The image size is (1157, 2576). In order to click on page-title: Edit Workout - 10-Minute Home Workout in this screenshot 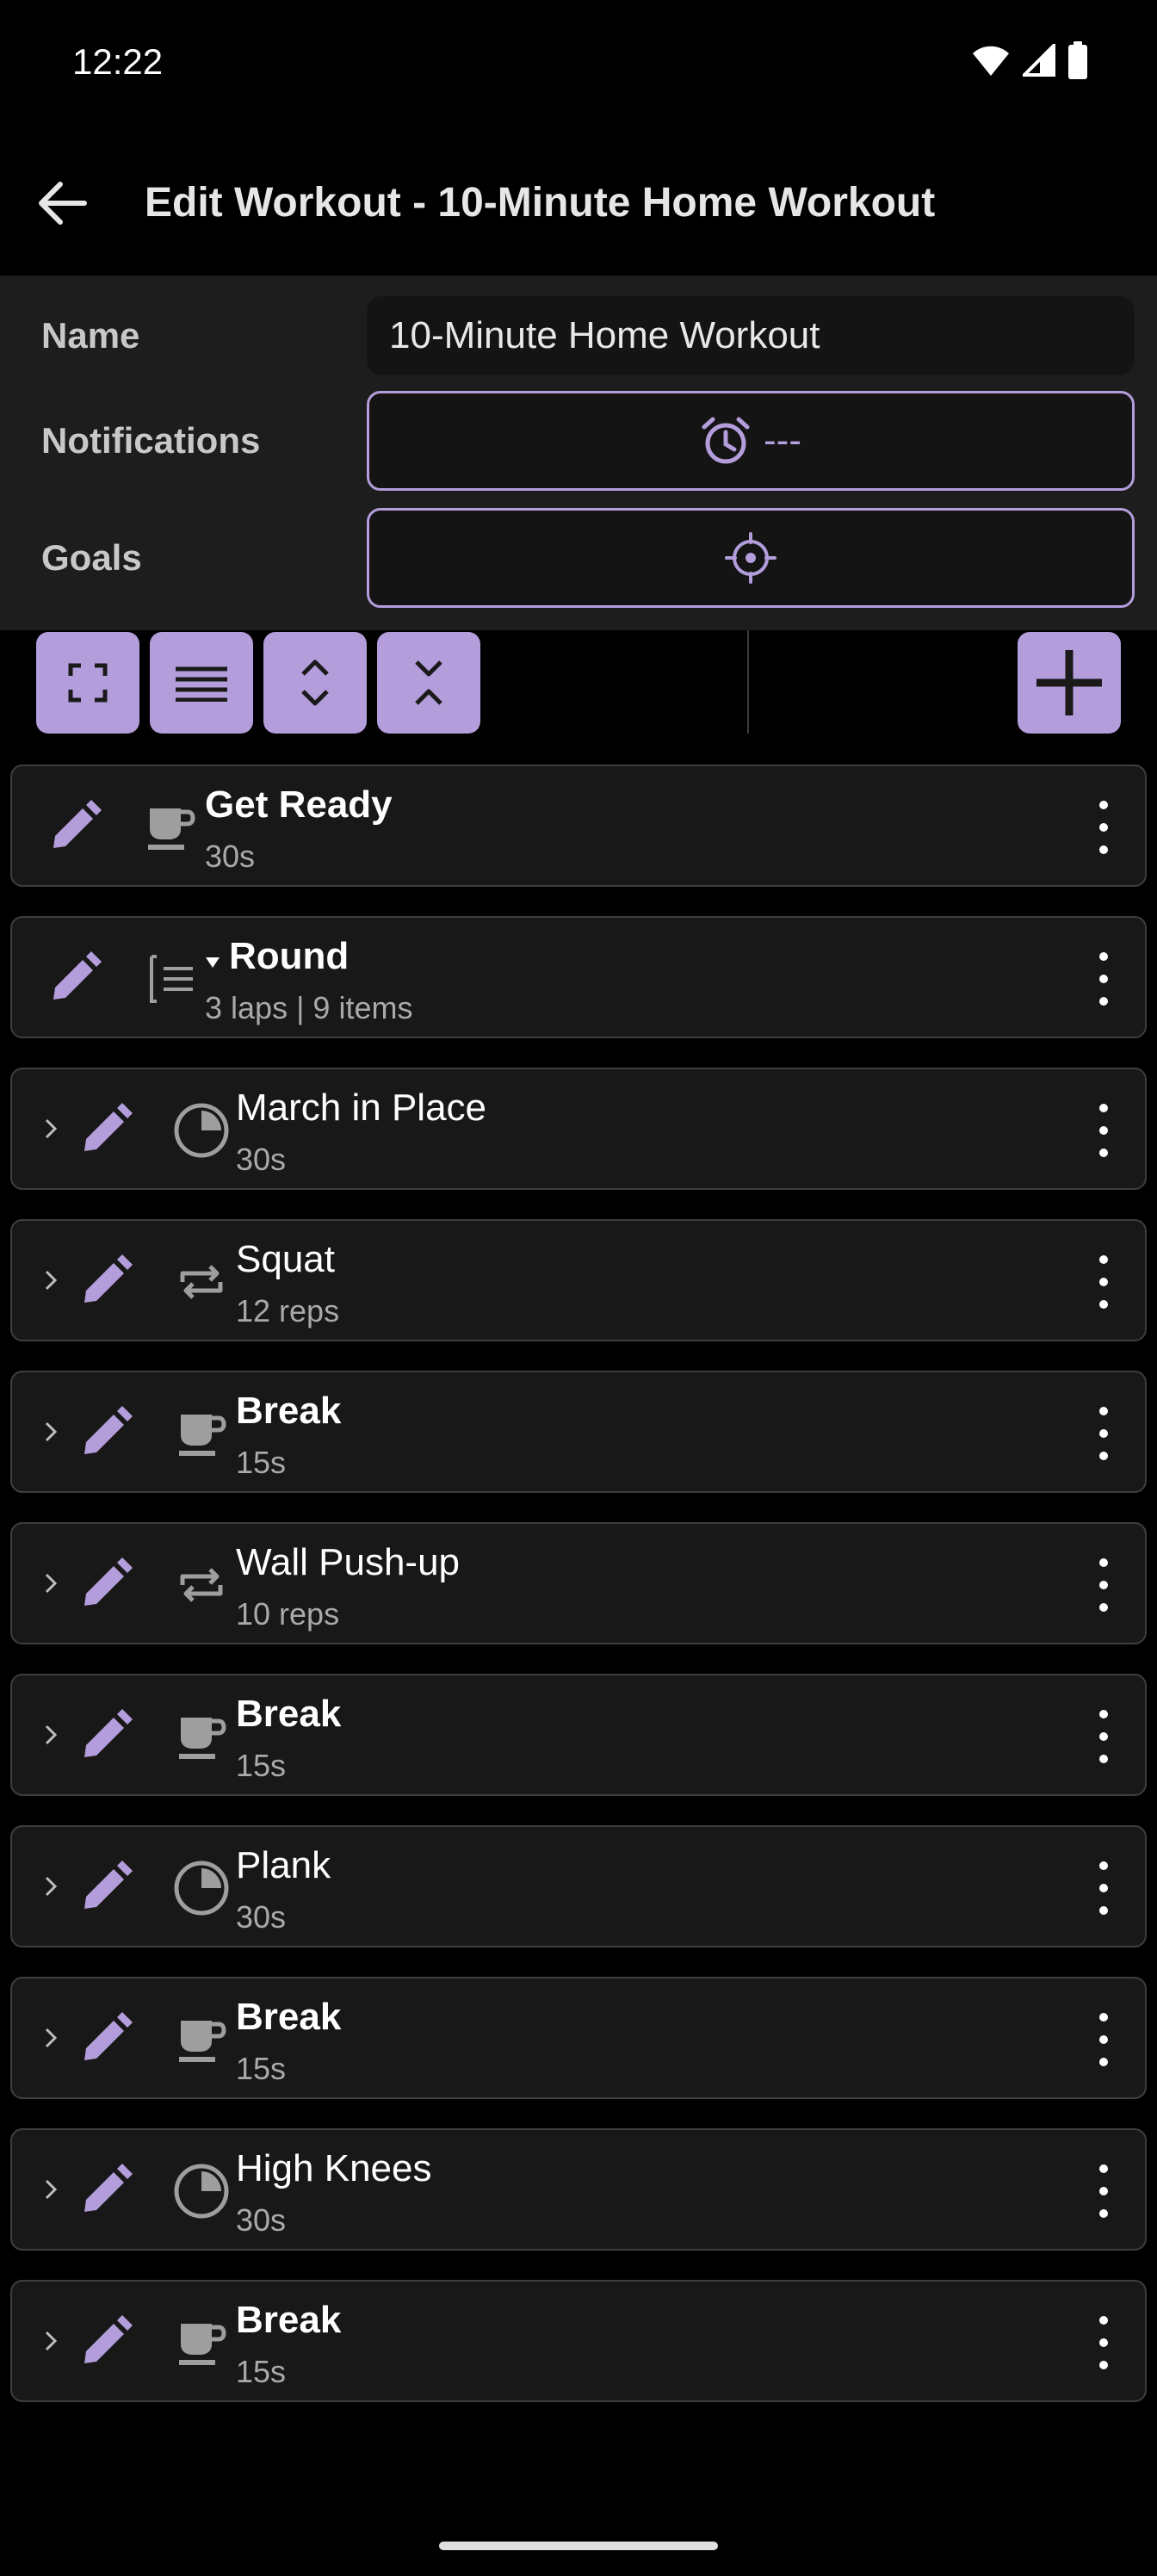, I will do `click(541, 203)`.